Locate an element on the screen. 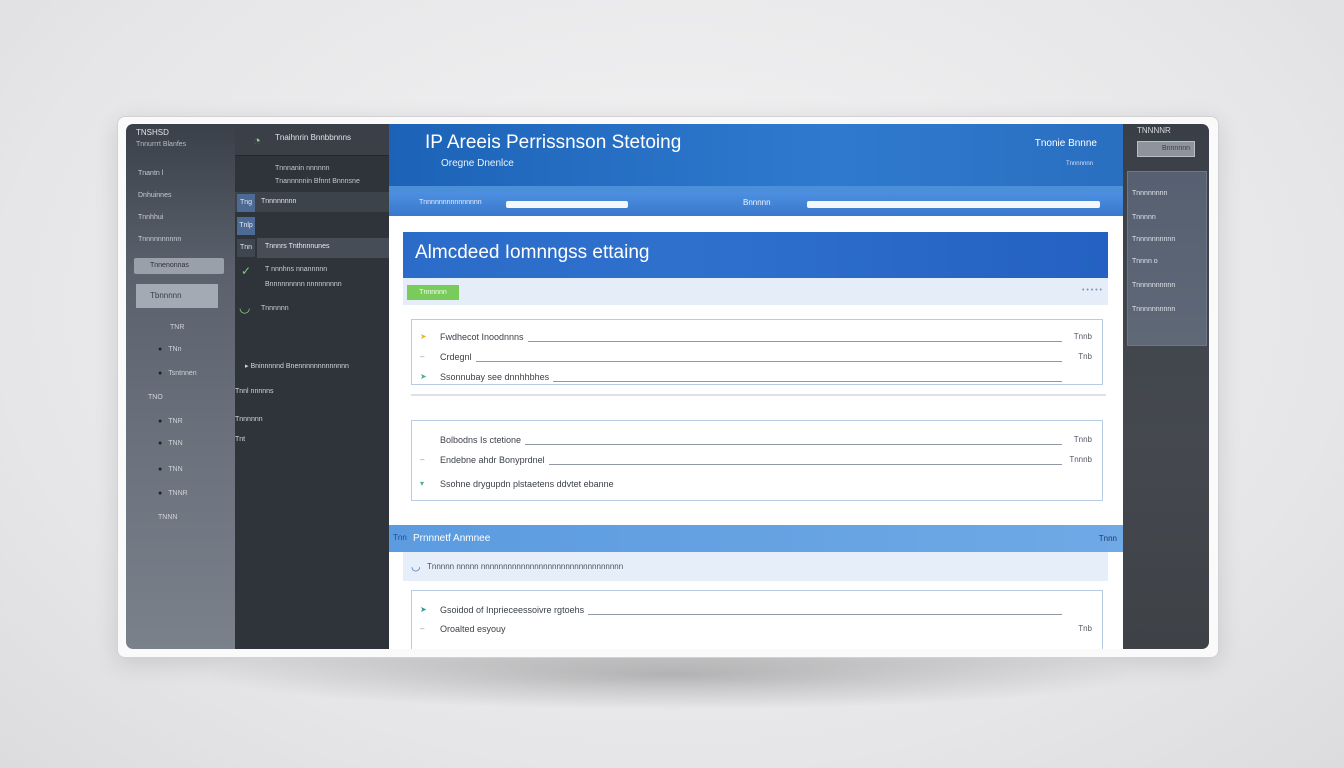 This screenshot has height=768, width=1344. sidebar-footer-label: Bninnnnnd Bnennnnnnnnnnnnn is located at coordinates (299, 366).